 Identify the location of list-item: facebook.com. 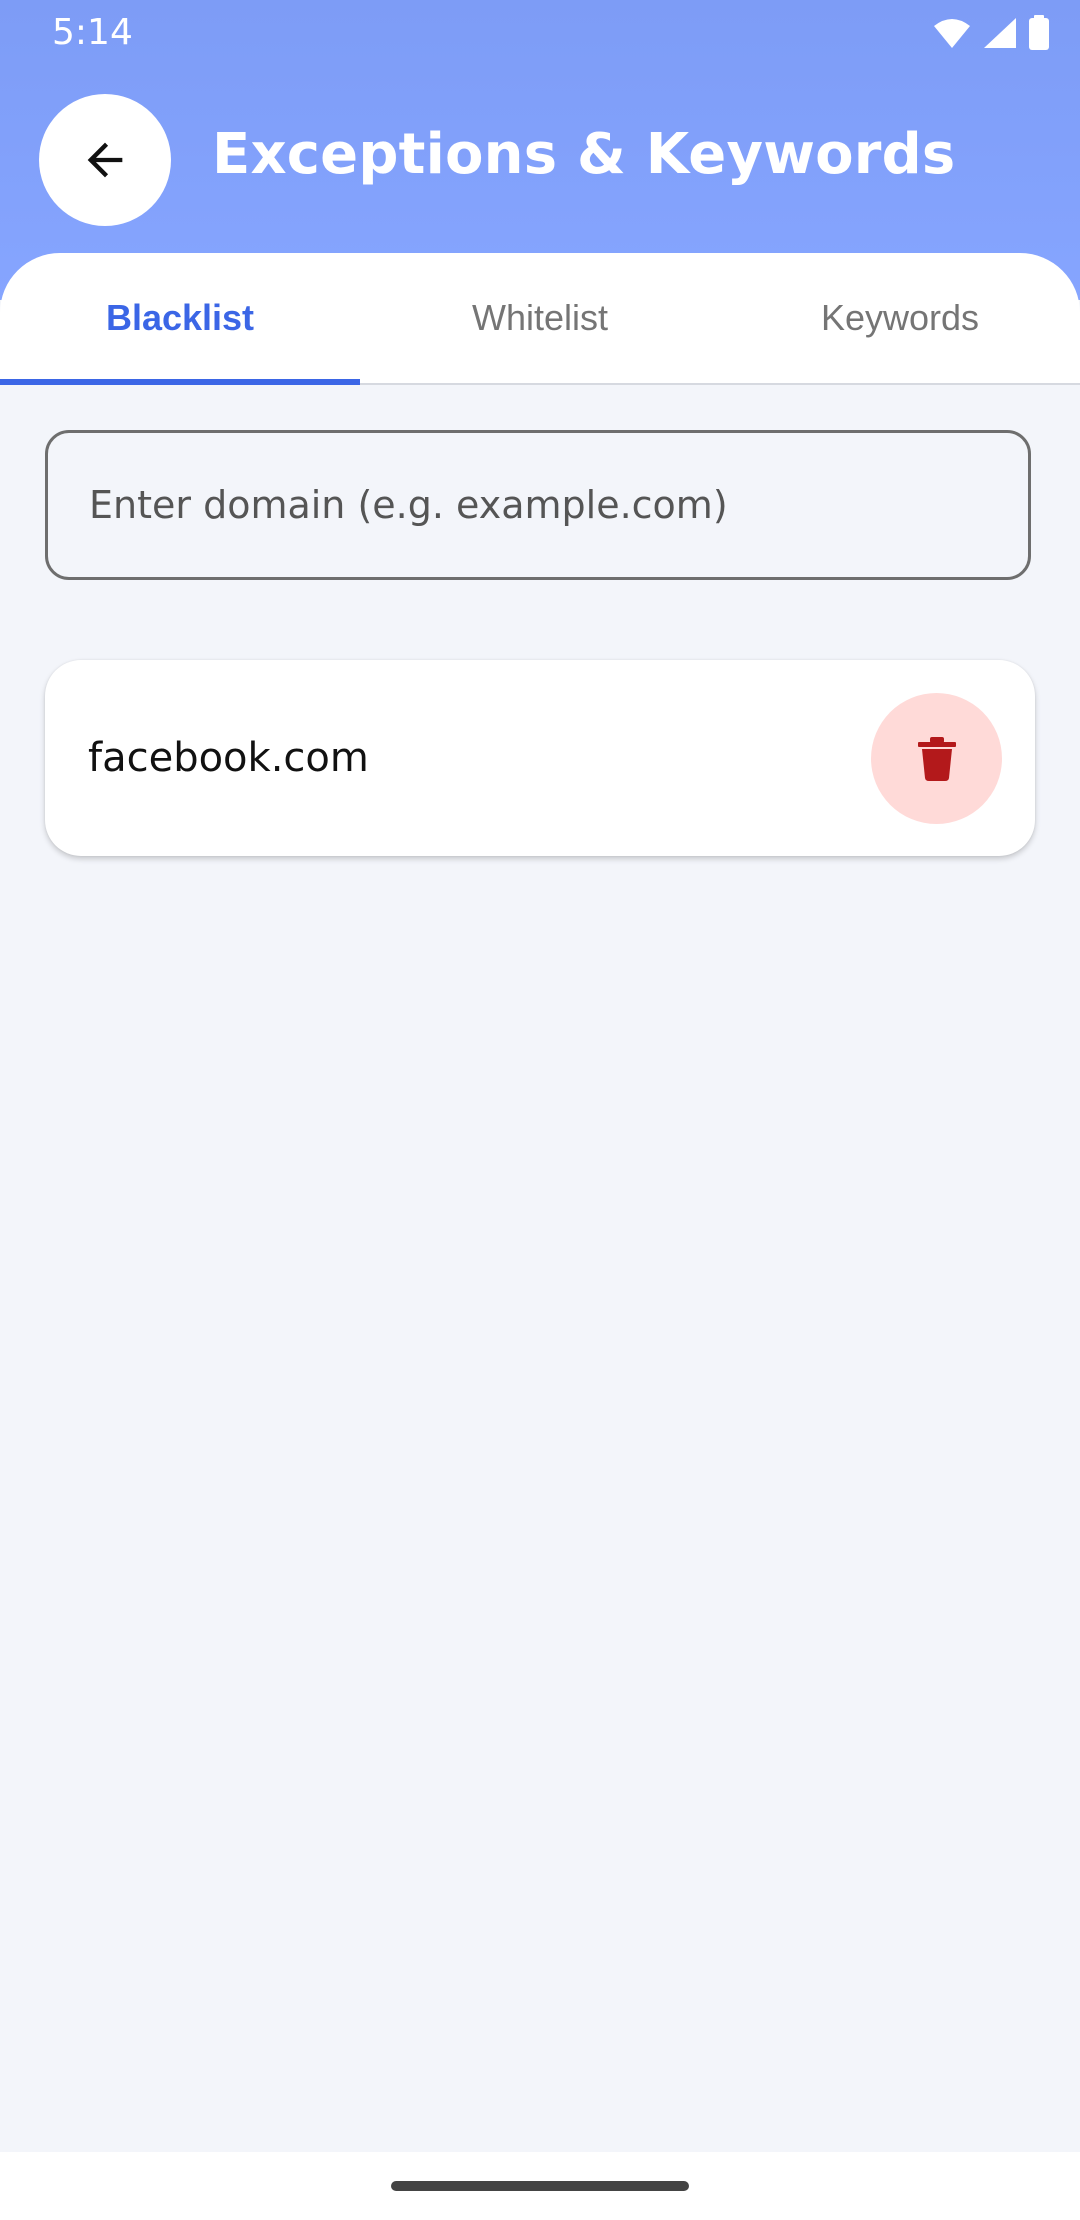
(540, 758).